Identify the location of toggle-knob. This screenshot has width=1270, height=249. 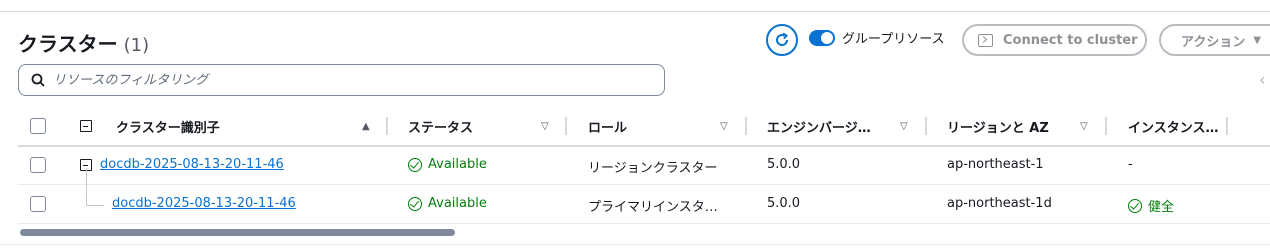
(827, 37).